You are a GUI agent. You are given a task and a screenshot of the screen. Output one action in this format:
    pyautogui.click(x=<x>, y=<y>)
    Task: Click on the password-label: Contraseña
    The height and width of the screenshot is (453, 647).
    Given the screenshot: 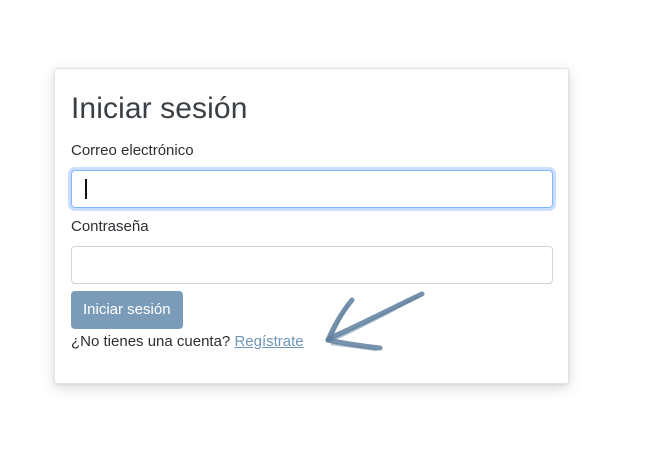 What is the action you would take?
    pyautogui.click(x=110, y=226)
    